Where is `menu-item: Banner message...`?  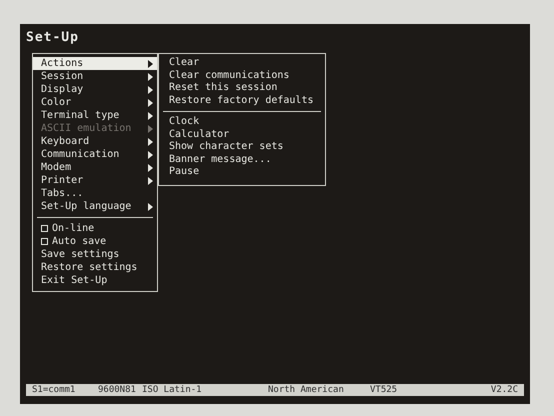
menu-item: Banner message... is located at coordinates (242, 160).